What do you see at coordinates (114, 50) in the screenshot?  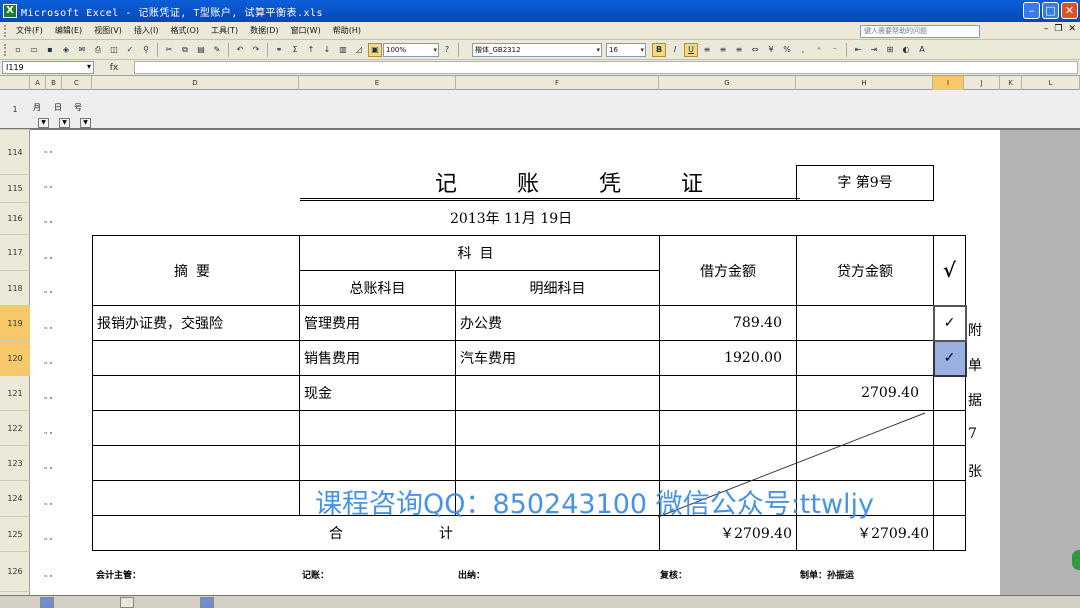 I see `preview-icon: ◫` at bounding box center [114, 50].